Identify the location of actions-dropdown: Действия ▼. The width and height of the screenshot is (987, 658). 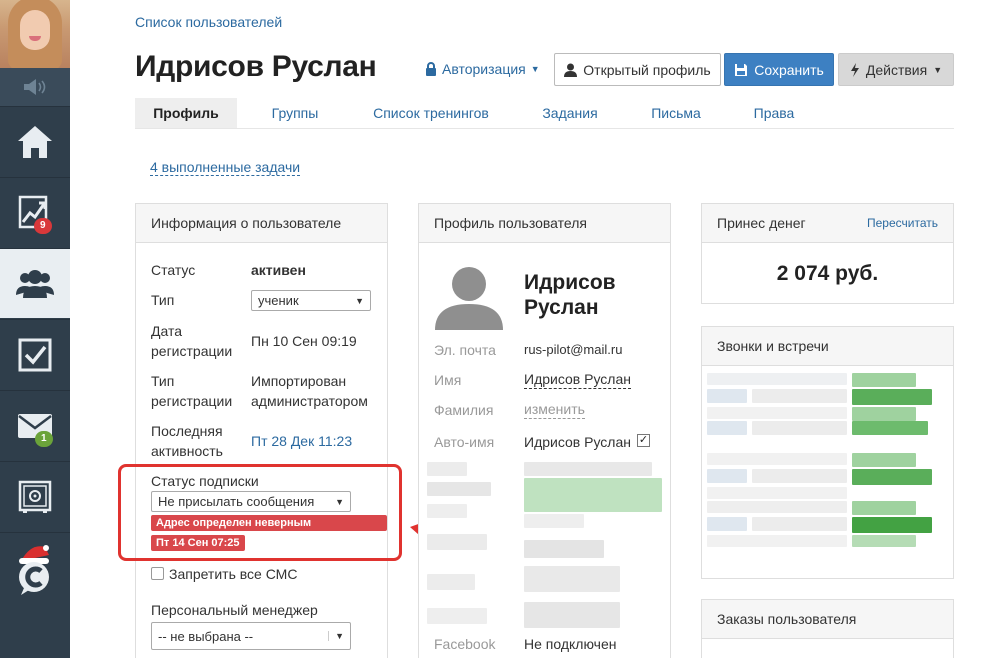
(896, 69).